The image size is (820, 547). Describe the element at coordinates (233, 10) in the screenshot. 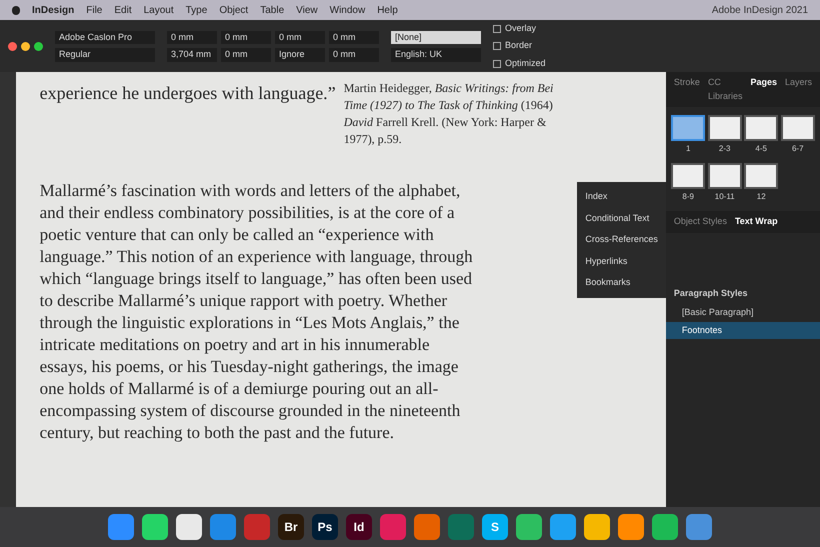

I see `menu-item: Object` at that location.